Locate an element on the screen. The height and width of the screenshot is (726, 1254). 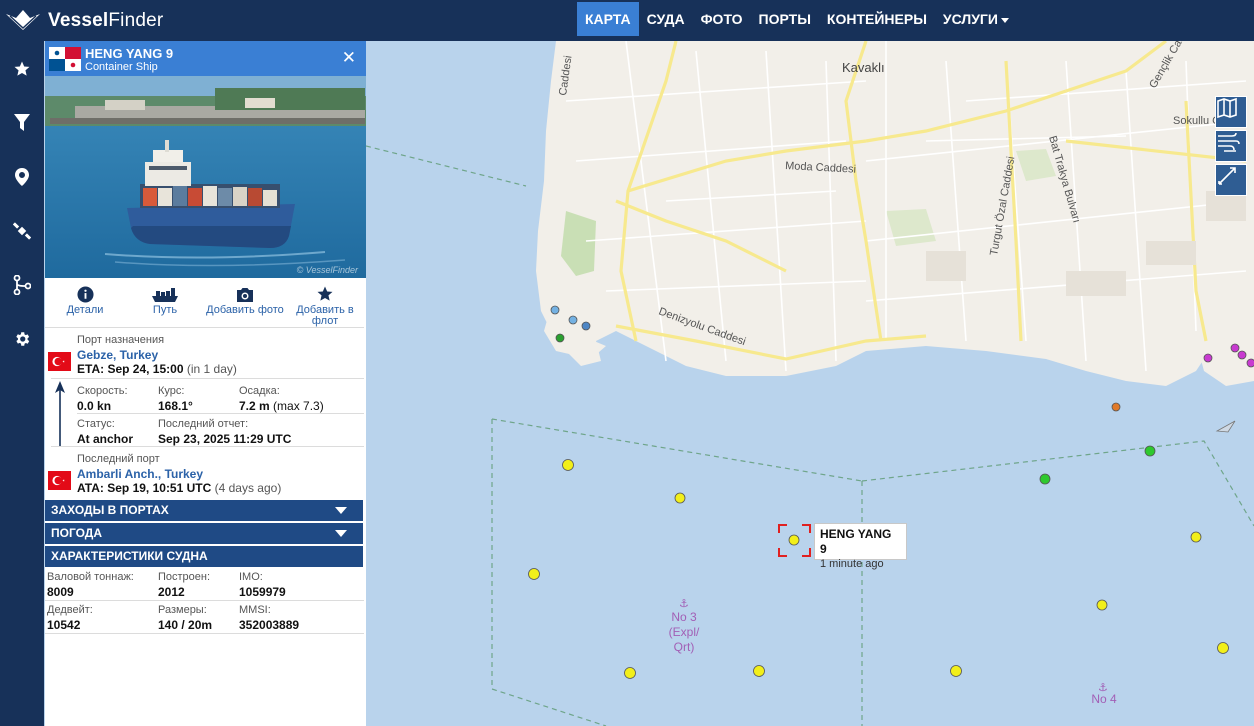
vessel-header: HENG YANG 9 Container Ship ✕ is located at coordinates (205, 58).